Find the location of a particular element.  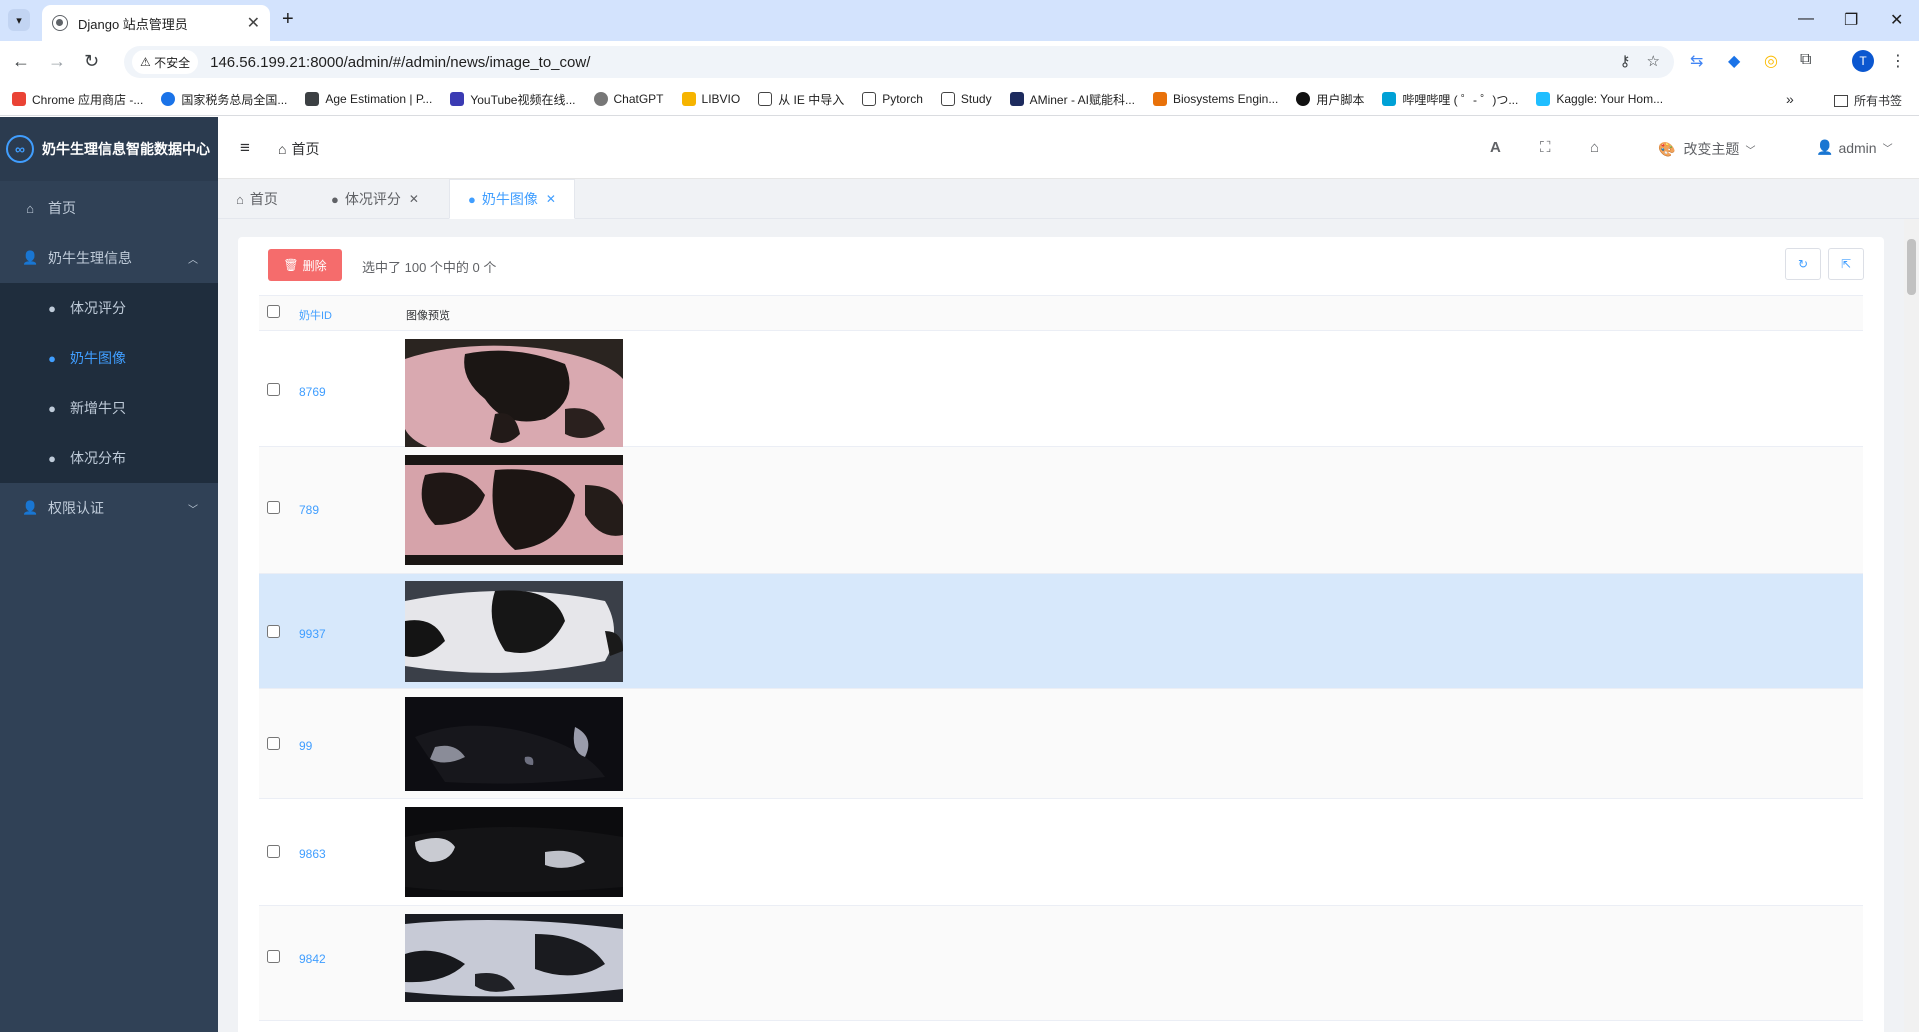

security-chip: ⚠ 不安全 is located at coordinates (165, 62).